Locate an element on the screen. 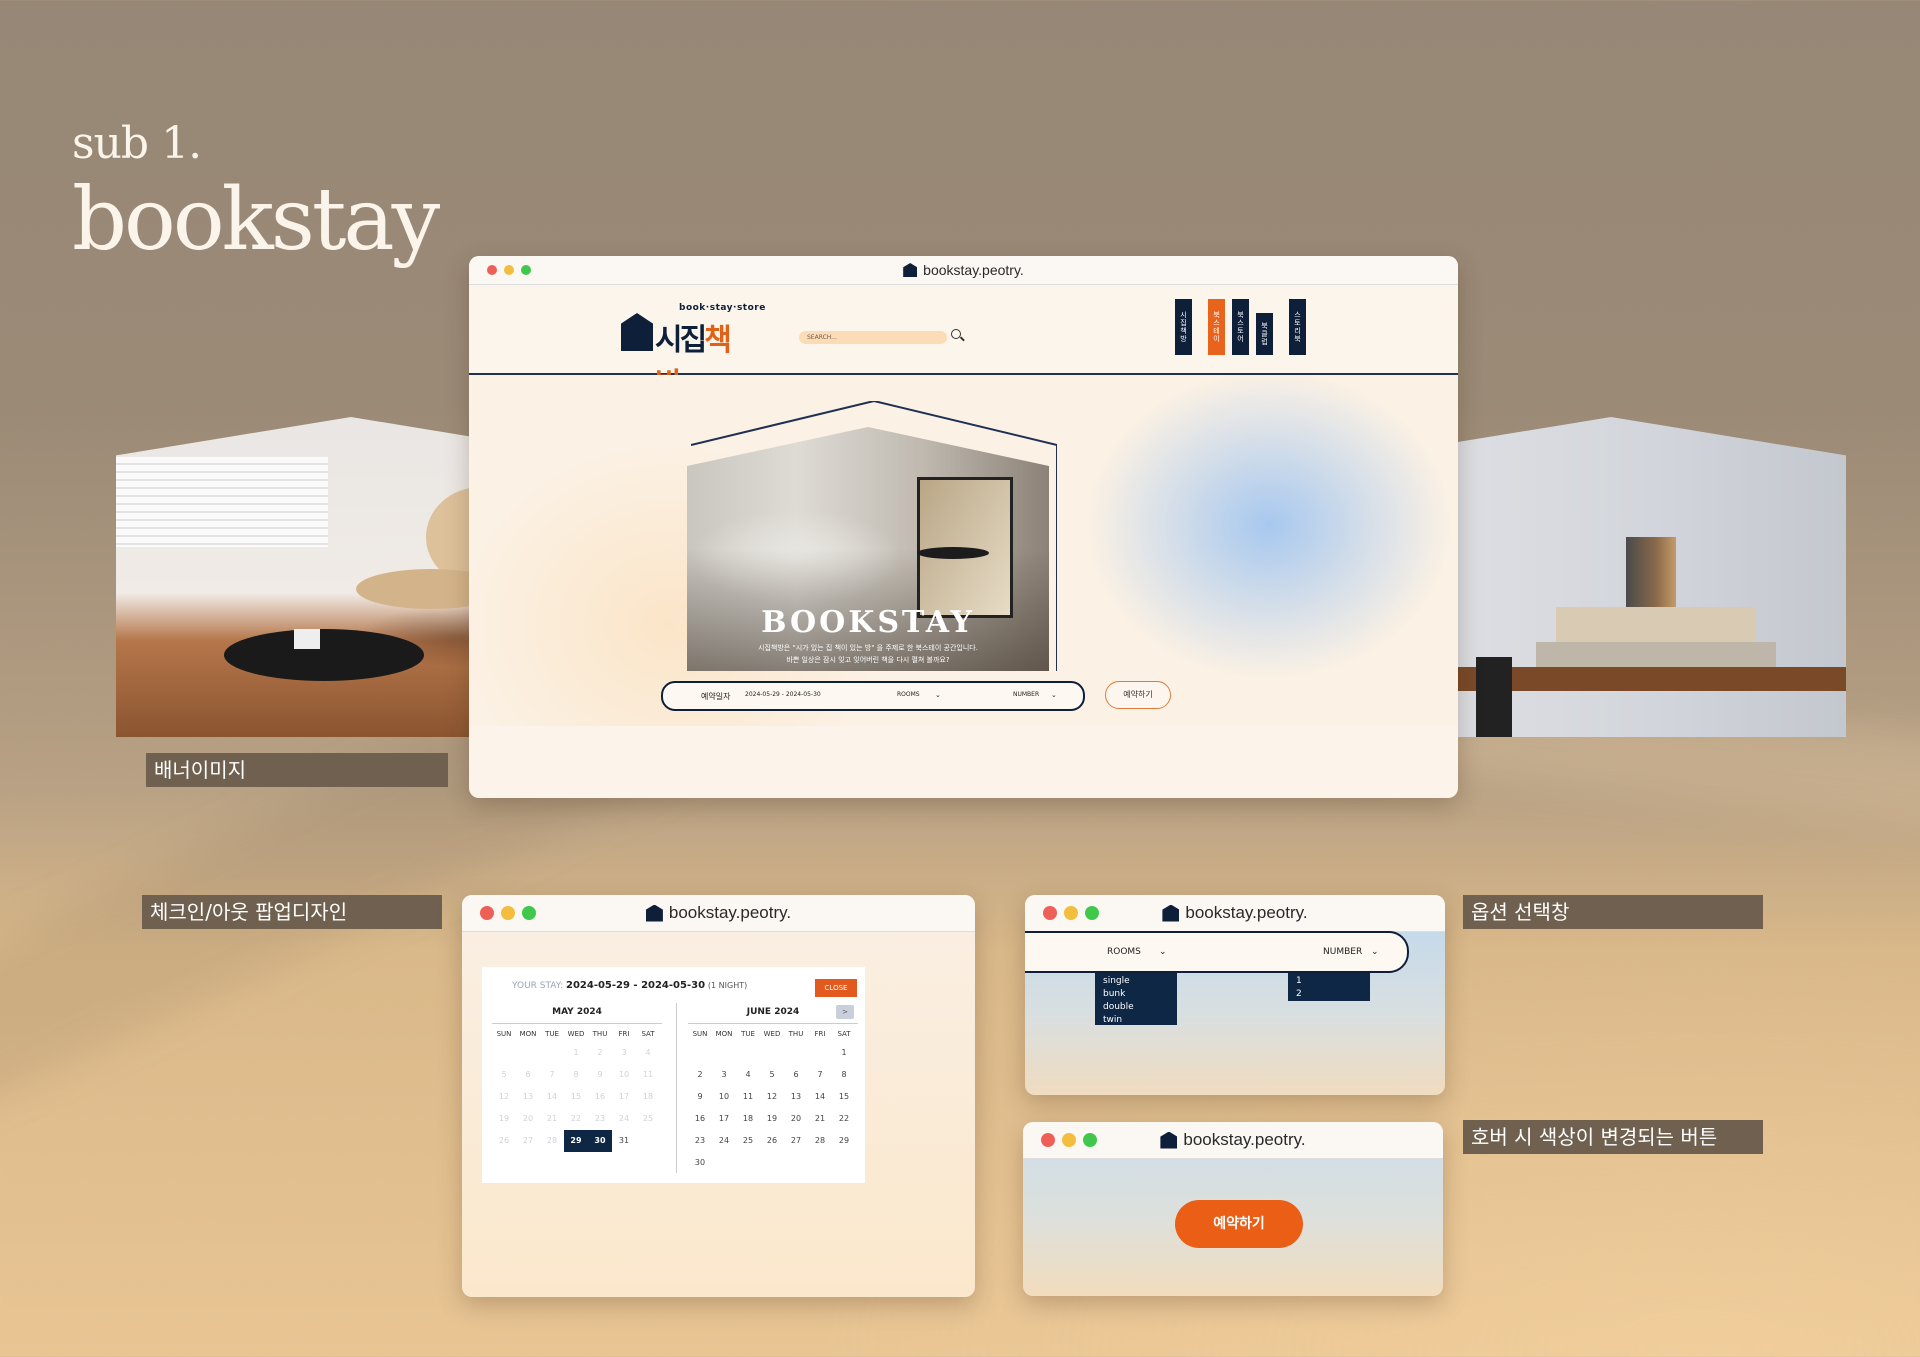 This screenshot has height=1357, width=1920. nav-item-bookstay: 북스테이 is located at coordinates (1216, 327).